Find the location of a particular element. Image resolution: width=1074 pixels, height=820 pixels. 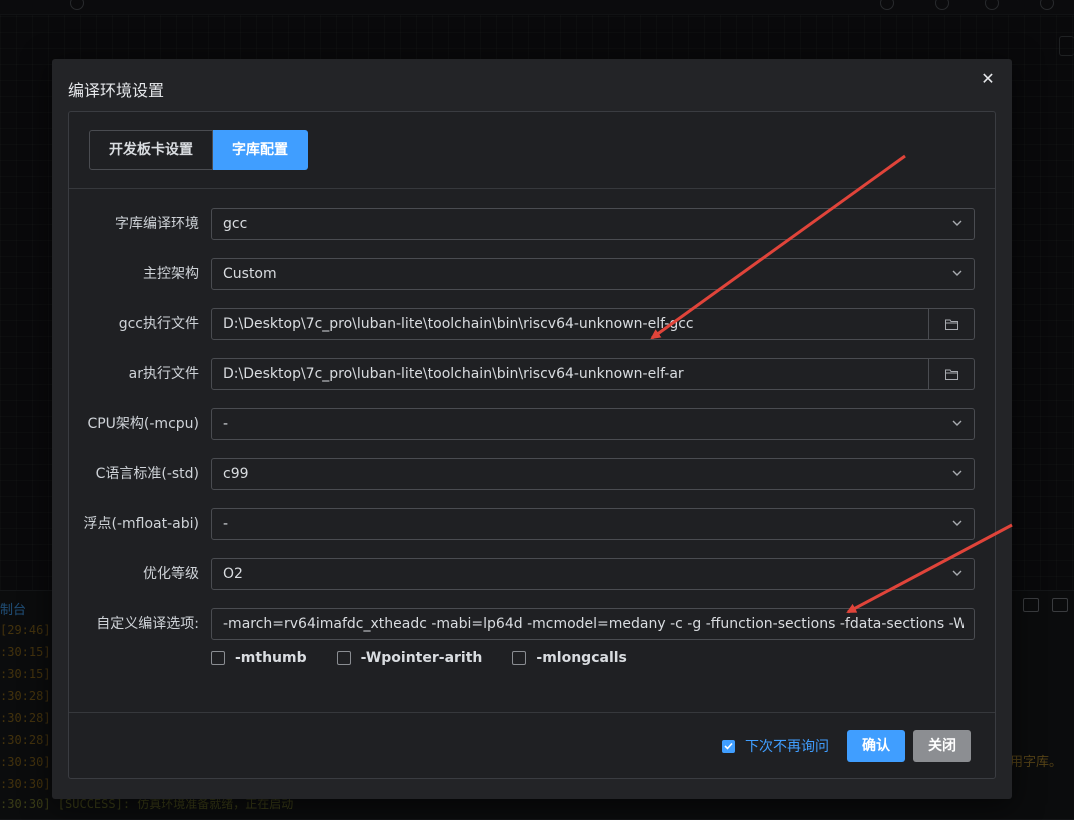

row-opt-level: 优化等级 O2 is located at coordinates (532, 574).